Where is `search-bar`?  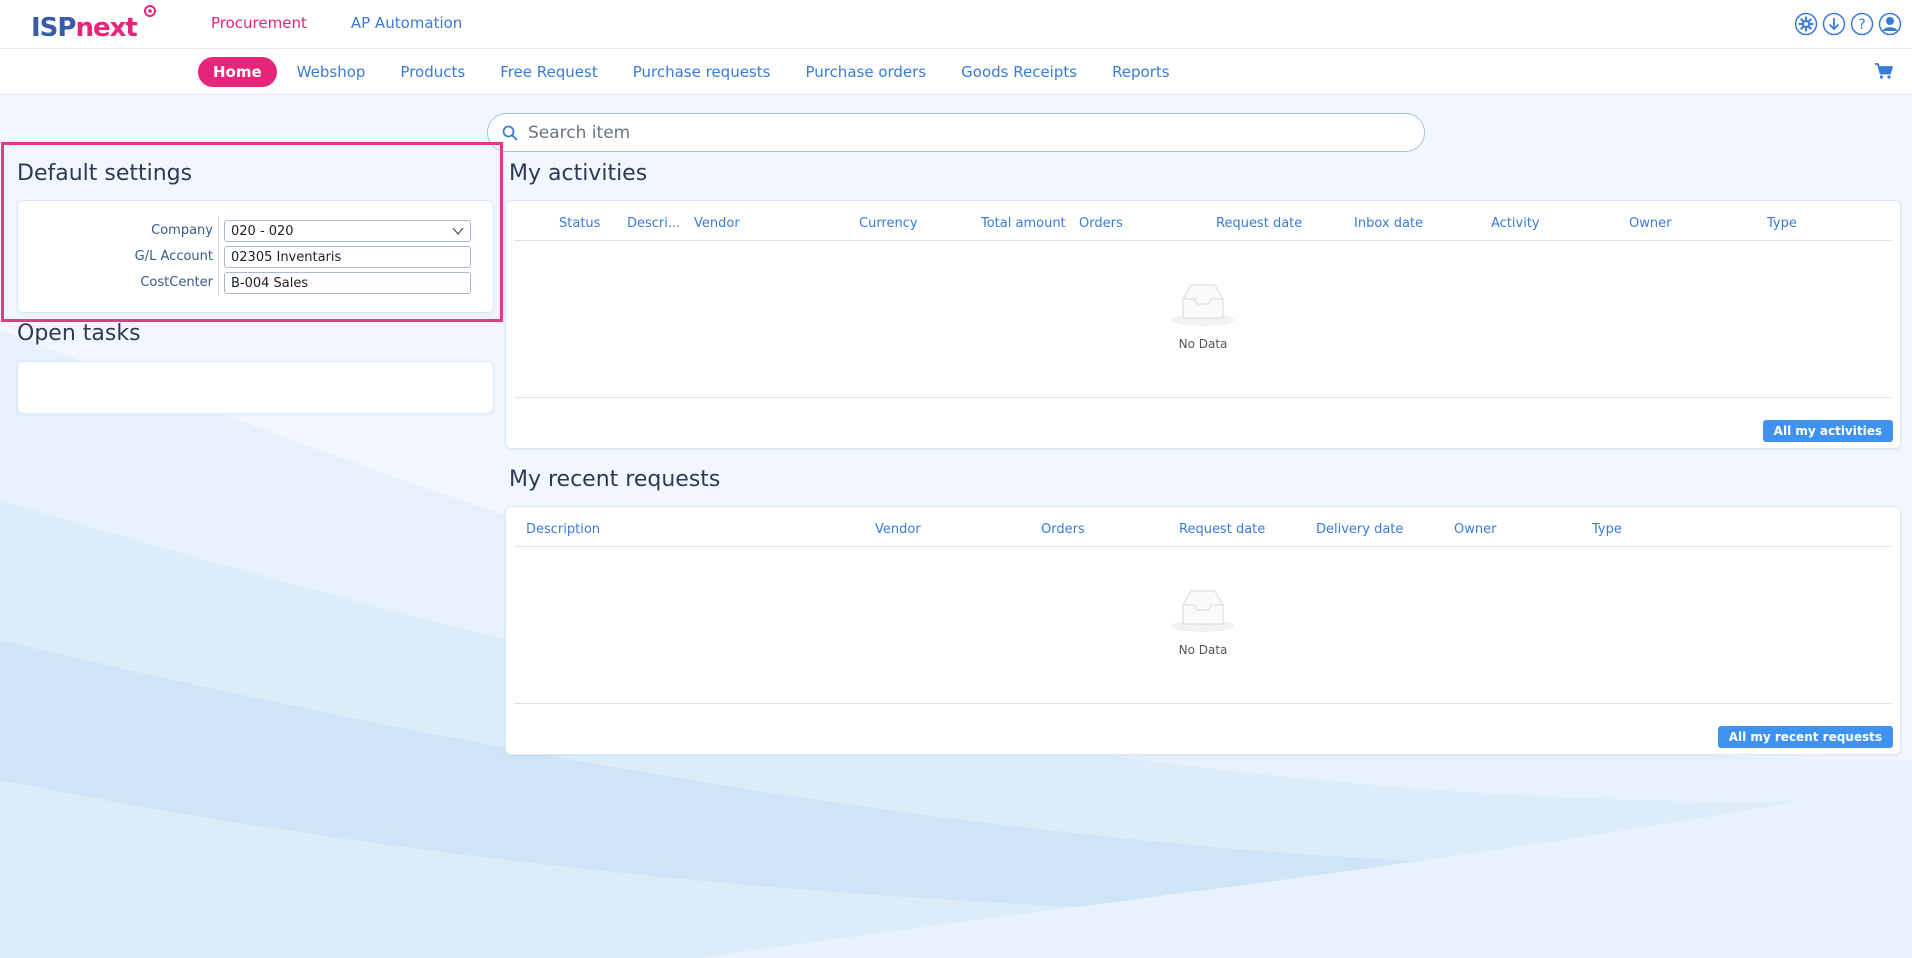 search-bar is located at coordinates (956, 132).